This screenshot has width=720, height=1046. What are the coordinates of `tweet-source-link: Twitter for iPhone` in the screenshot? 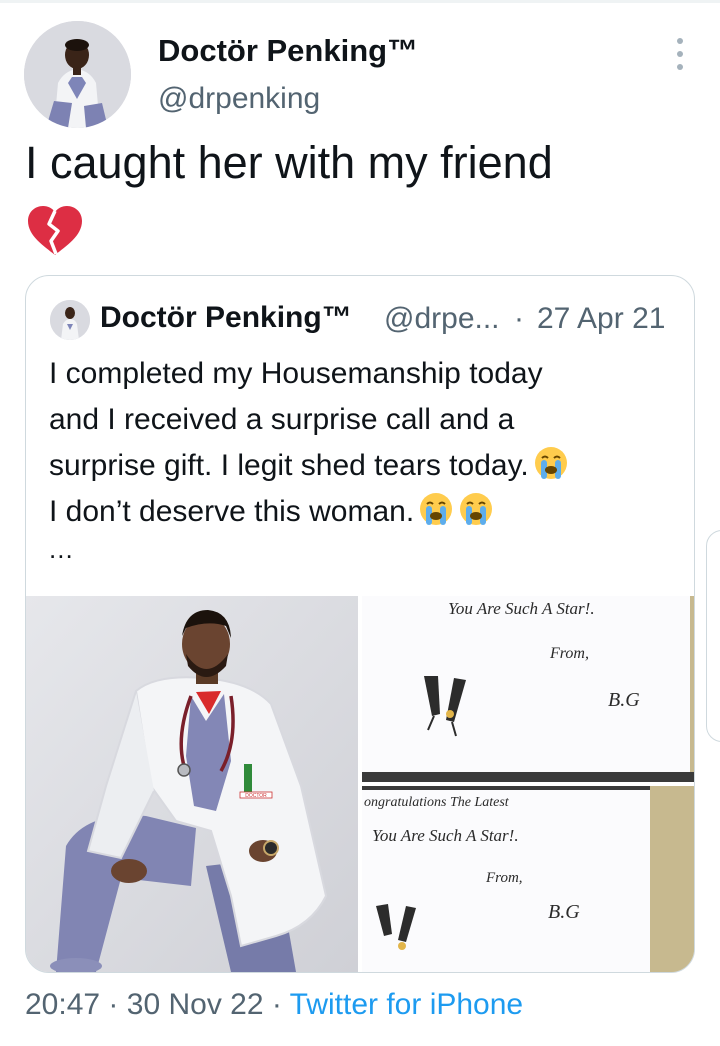 It's located at (406, 1004).